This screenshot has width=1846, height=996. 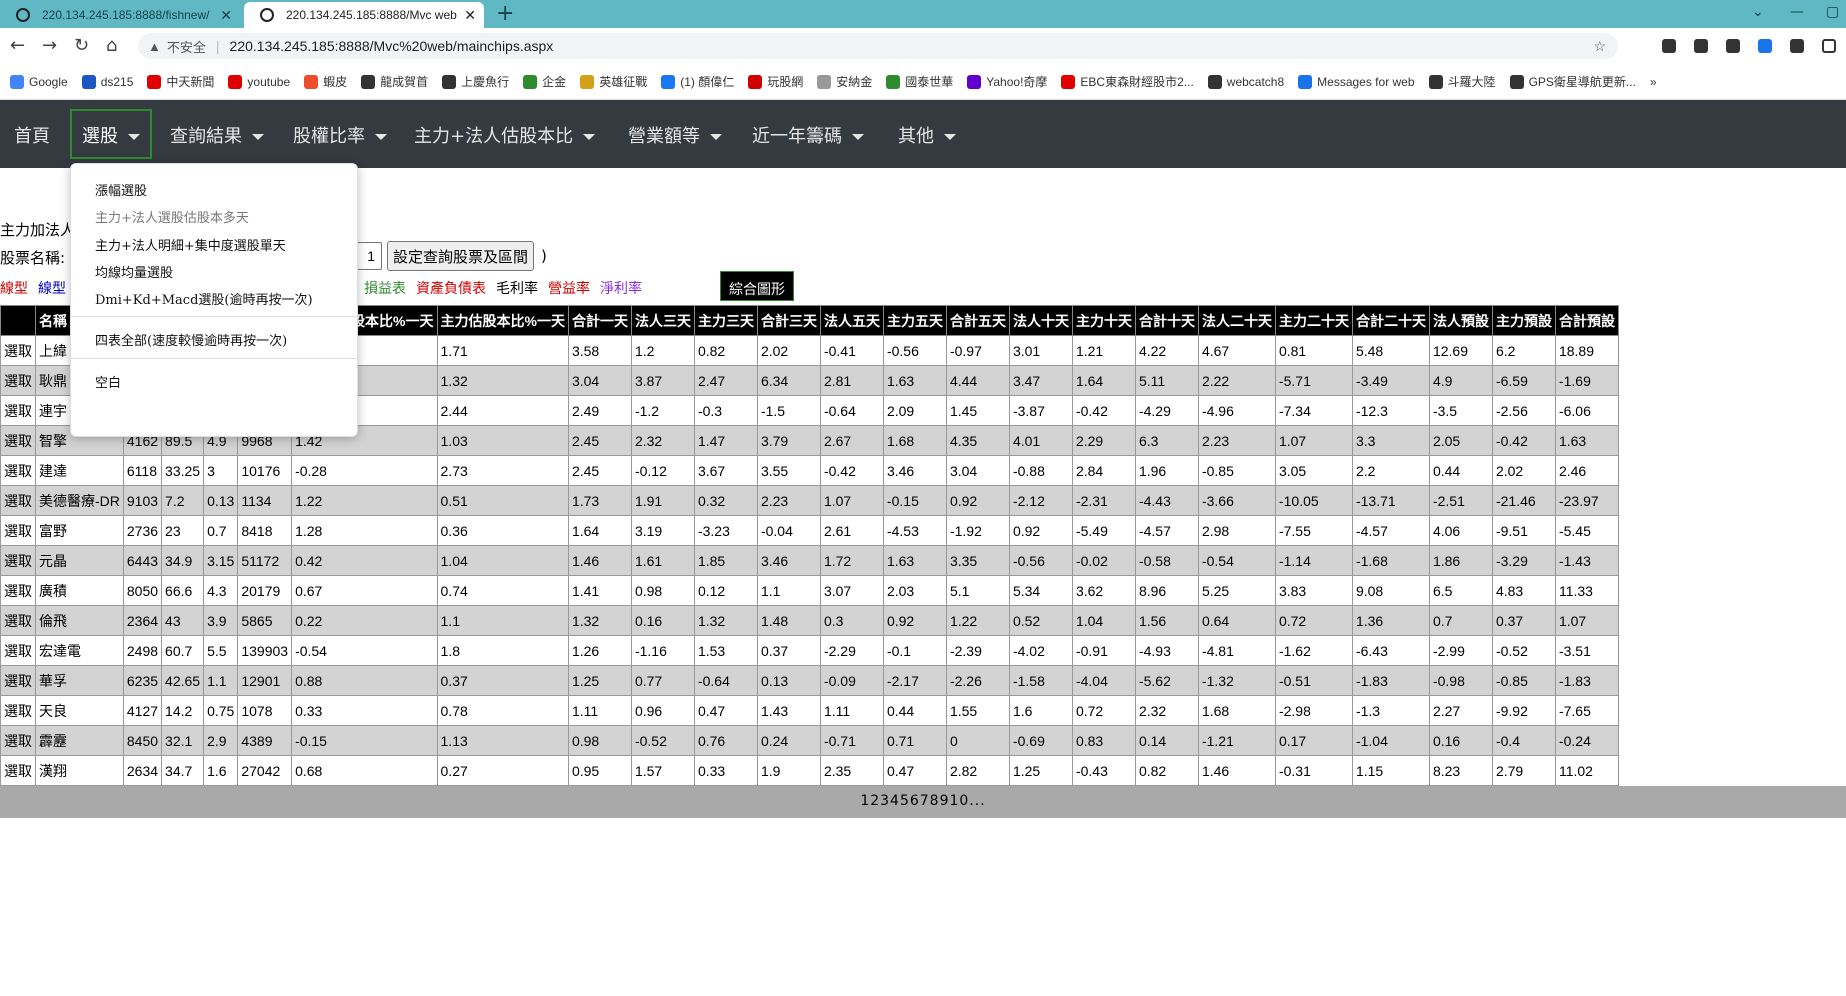 I want to click on report-link: 毛利率, so click(x=517, y=289).